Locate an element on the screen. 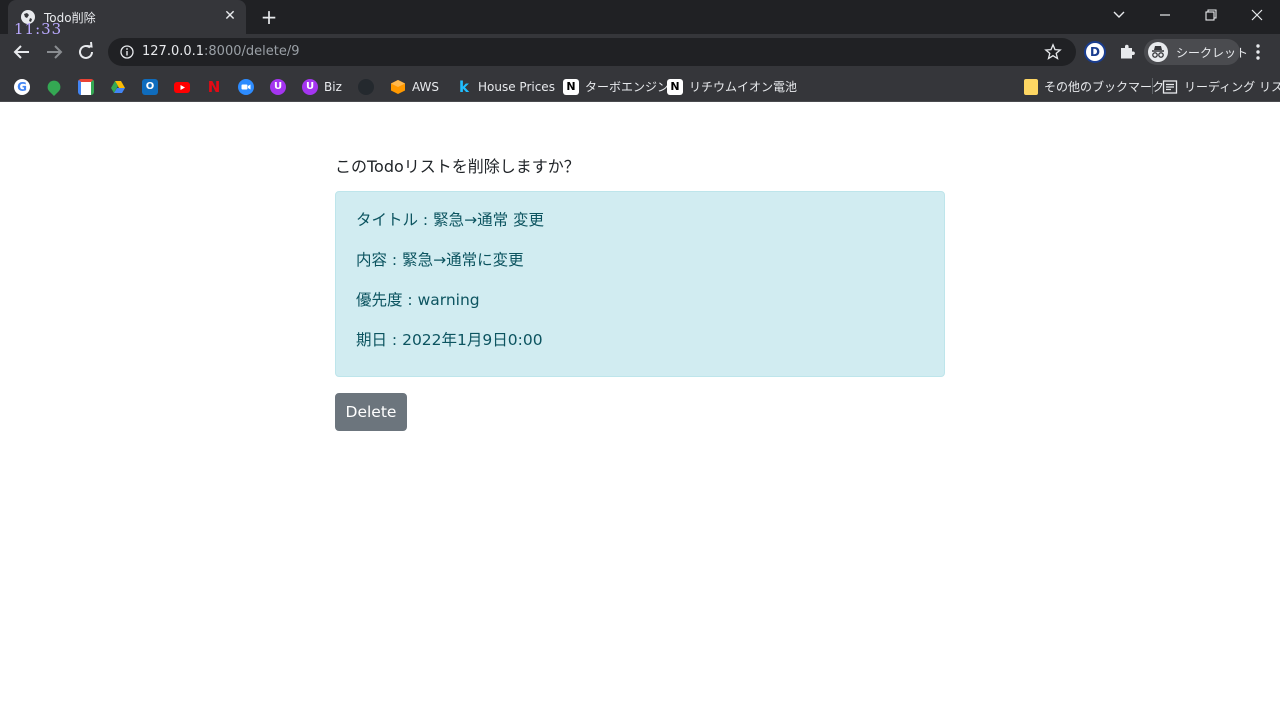 Image resolution: width=1280 pixels, height=720 pixels. reading-list-label: リーディング リスト is located at coordinates (1232, 87).